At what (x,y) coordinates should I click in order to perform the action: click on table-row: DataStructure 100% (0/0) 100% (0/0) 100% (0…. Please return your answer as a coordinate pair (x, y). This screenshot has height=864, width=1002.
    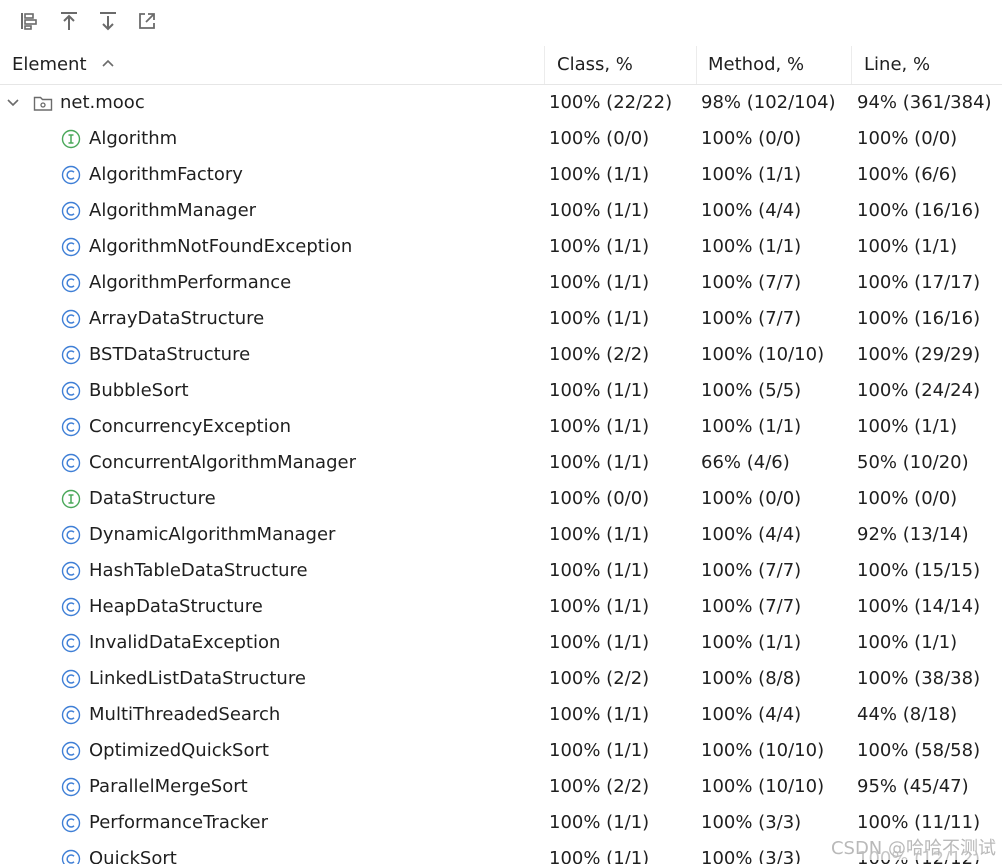
    Looking at the image, I should click on (501, 499).